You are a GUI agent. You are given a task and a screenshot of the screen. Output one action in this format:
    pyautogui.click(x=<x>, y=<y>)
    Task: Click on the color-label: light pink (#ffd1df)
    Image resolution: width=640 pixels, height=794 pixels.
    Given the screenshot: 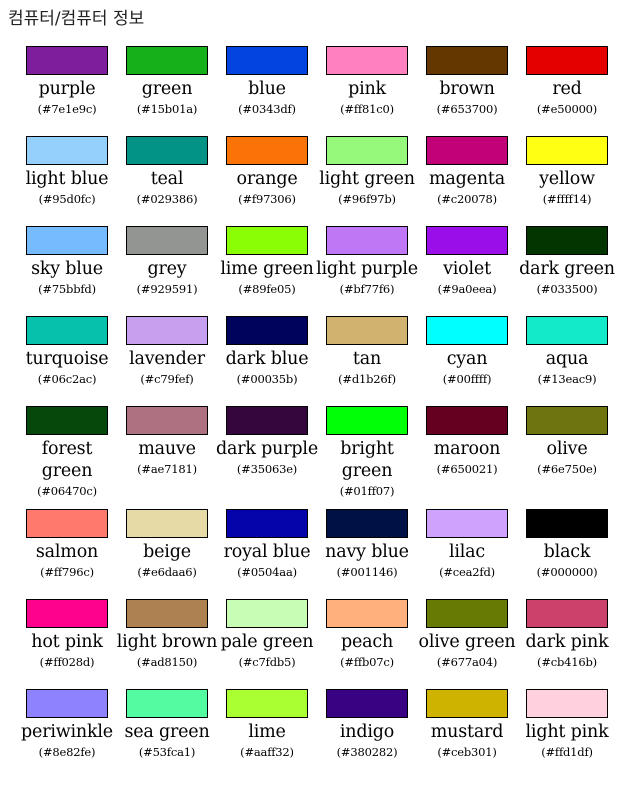 What is the action you would take?
    pyautogui.click(x=567, y=740)
    